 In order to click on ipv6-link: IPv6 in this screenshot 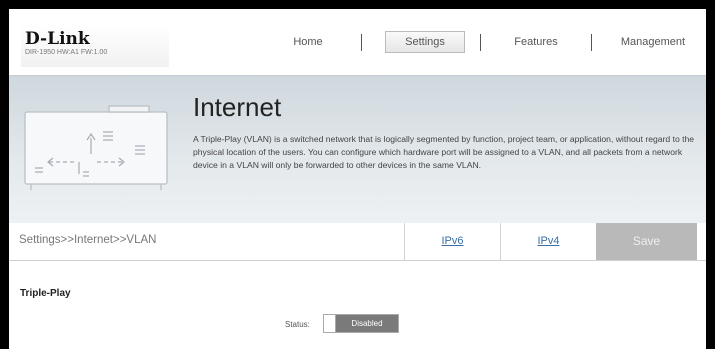, I will do `click(452, 241)`.